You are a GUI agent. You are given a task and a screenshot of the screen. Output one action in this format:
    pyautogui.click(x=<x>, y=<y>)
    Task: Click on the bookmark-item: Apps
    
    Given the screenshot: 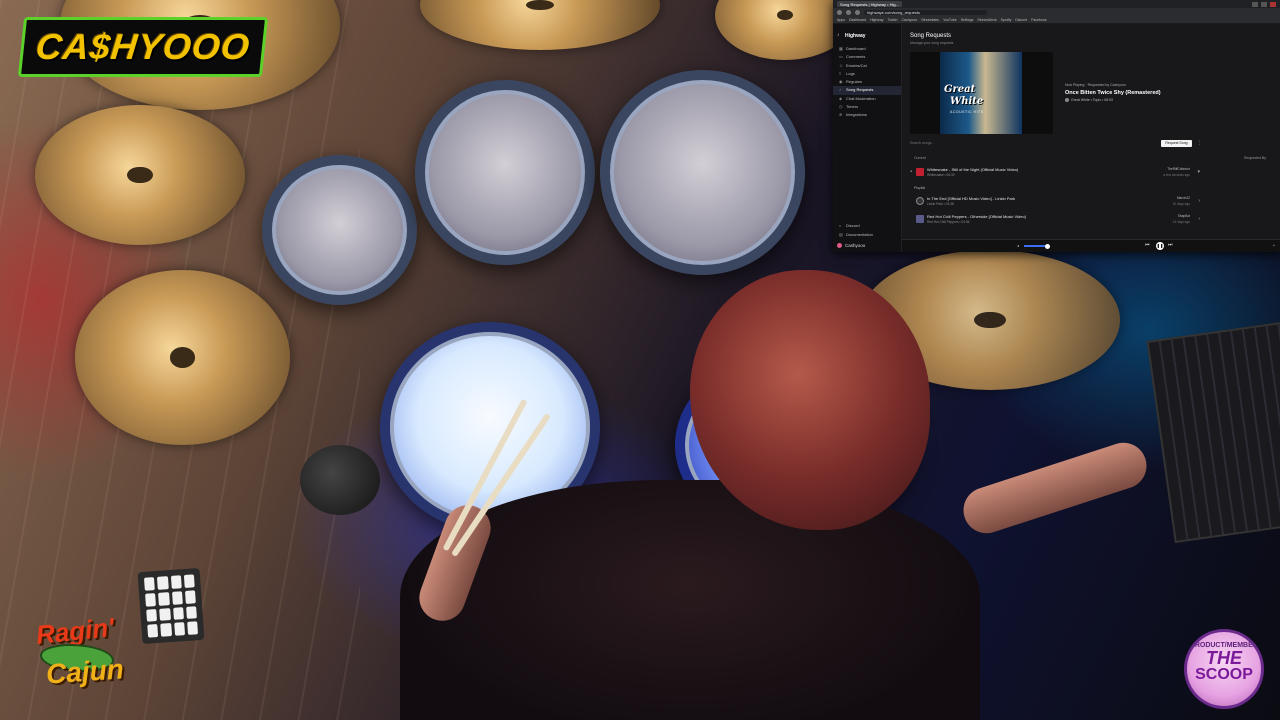 What is the action you would take?
    pyautogui.click(x=841, y=20)
    